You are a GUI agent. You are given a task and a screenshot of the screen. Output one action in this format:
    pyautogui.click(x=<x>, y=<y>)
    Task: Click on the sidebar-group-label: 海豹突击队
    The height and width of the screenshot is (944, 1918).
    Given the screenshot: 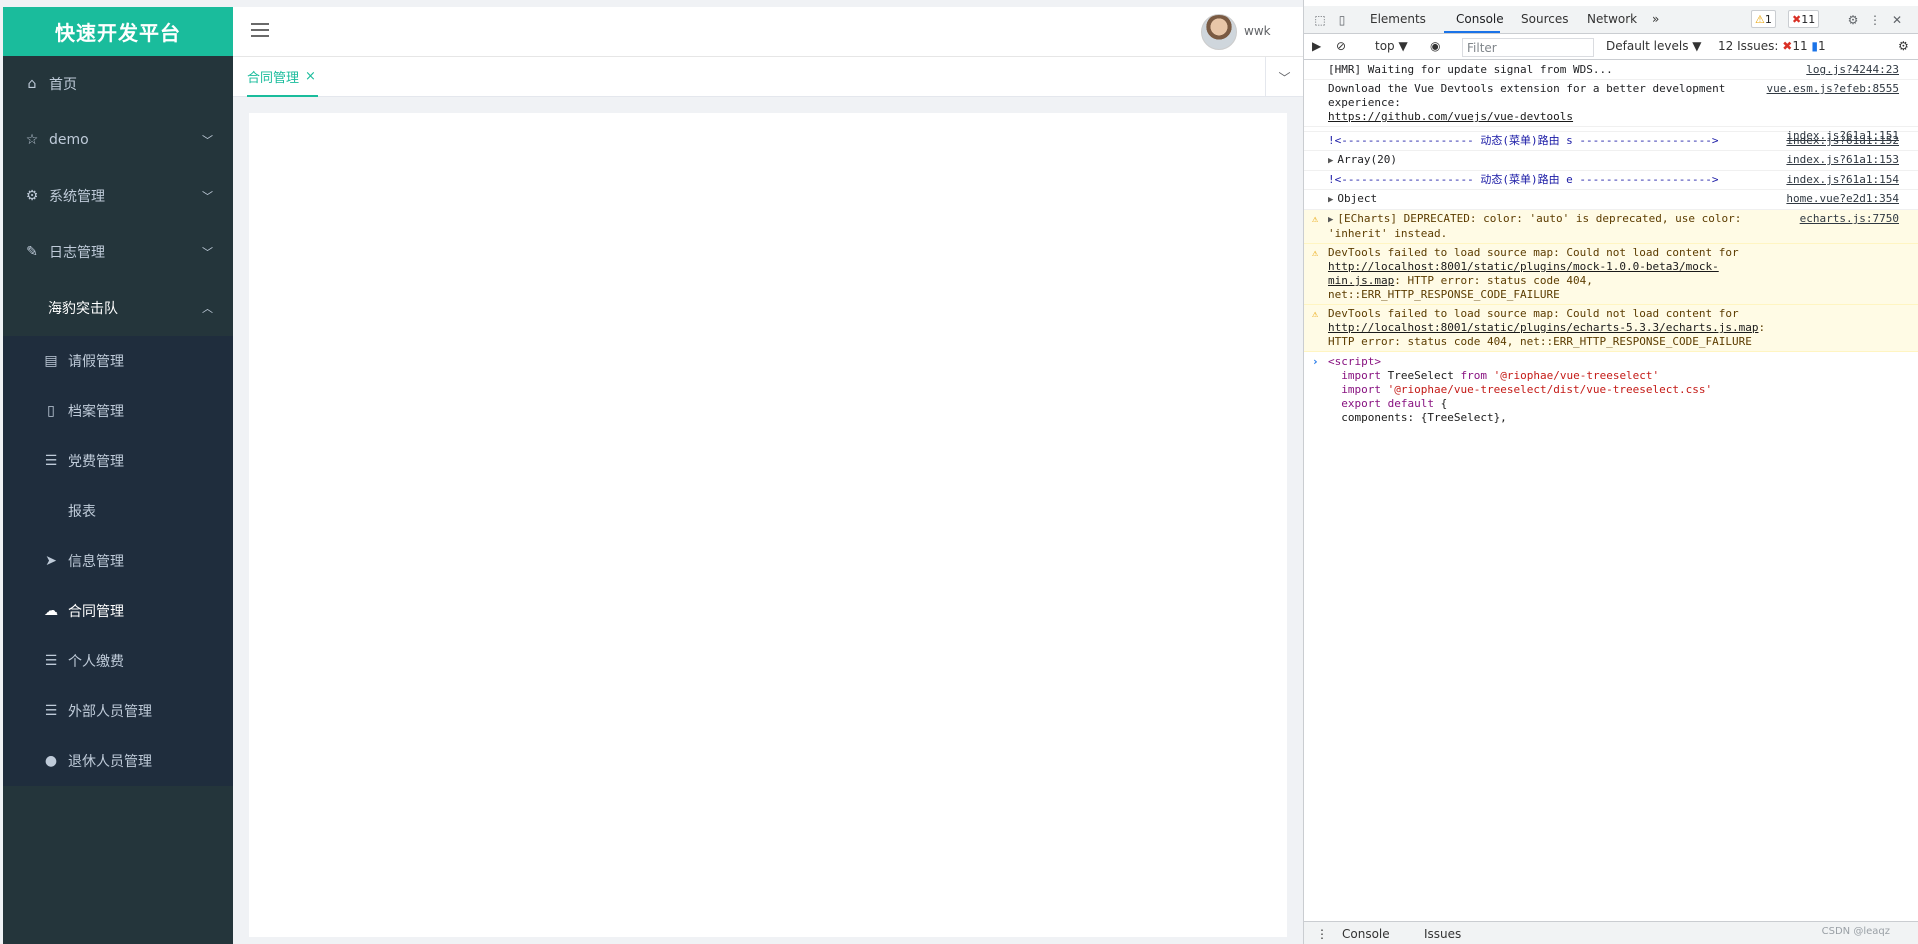 What is the action you would take?
    pyautogui.click(x=83, y=309)
    